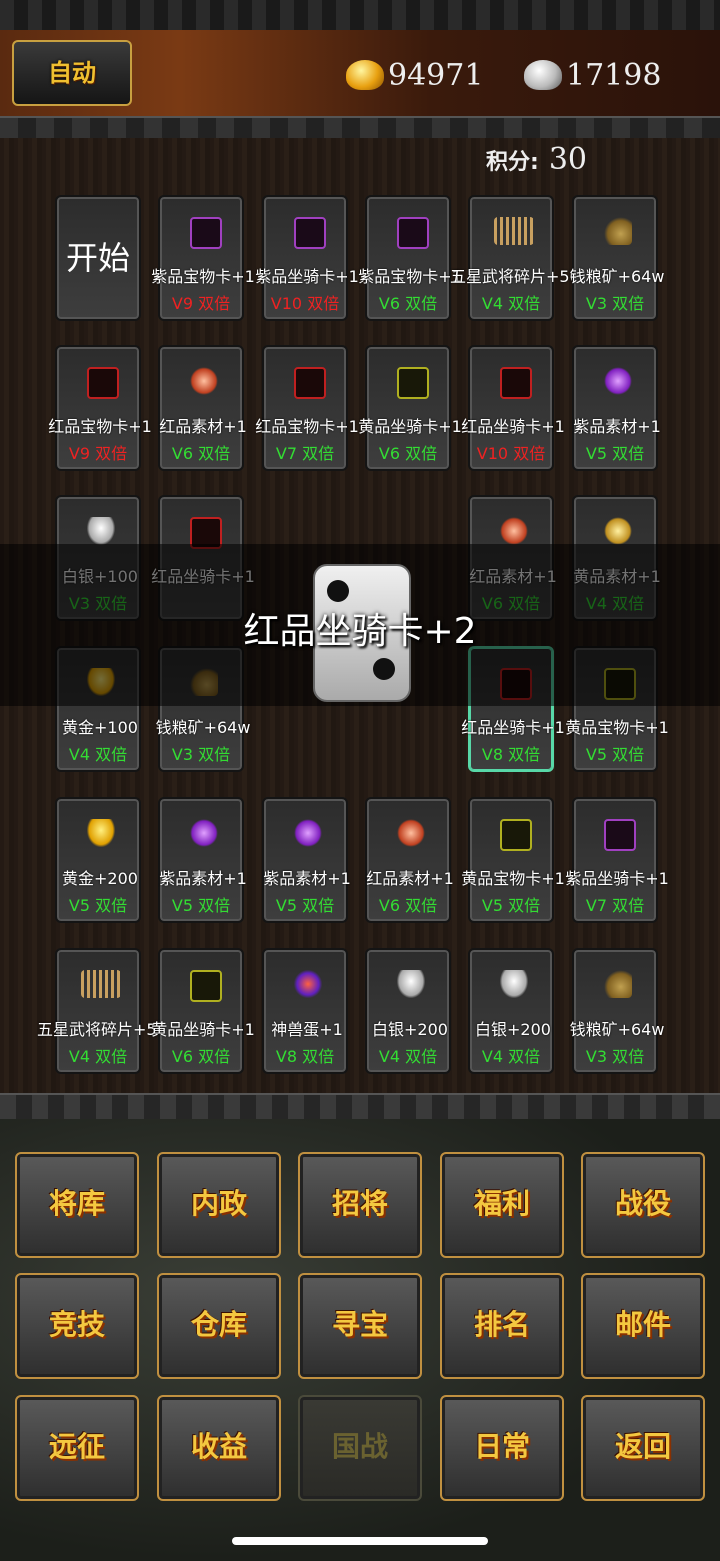 The image size is (720, 1561). Describe the element at coordinates (72, 73) in the screenshot. I see `auto-button: 自动` at that location.